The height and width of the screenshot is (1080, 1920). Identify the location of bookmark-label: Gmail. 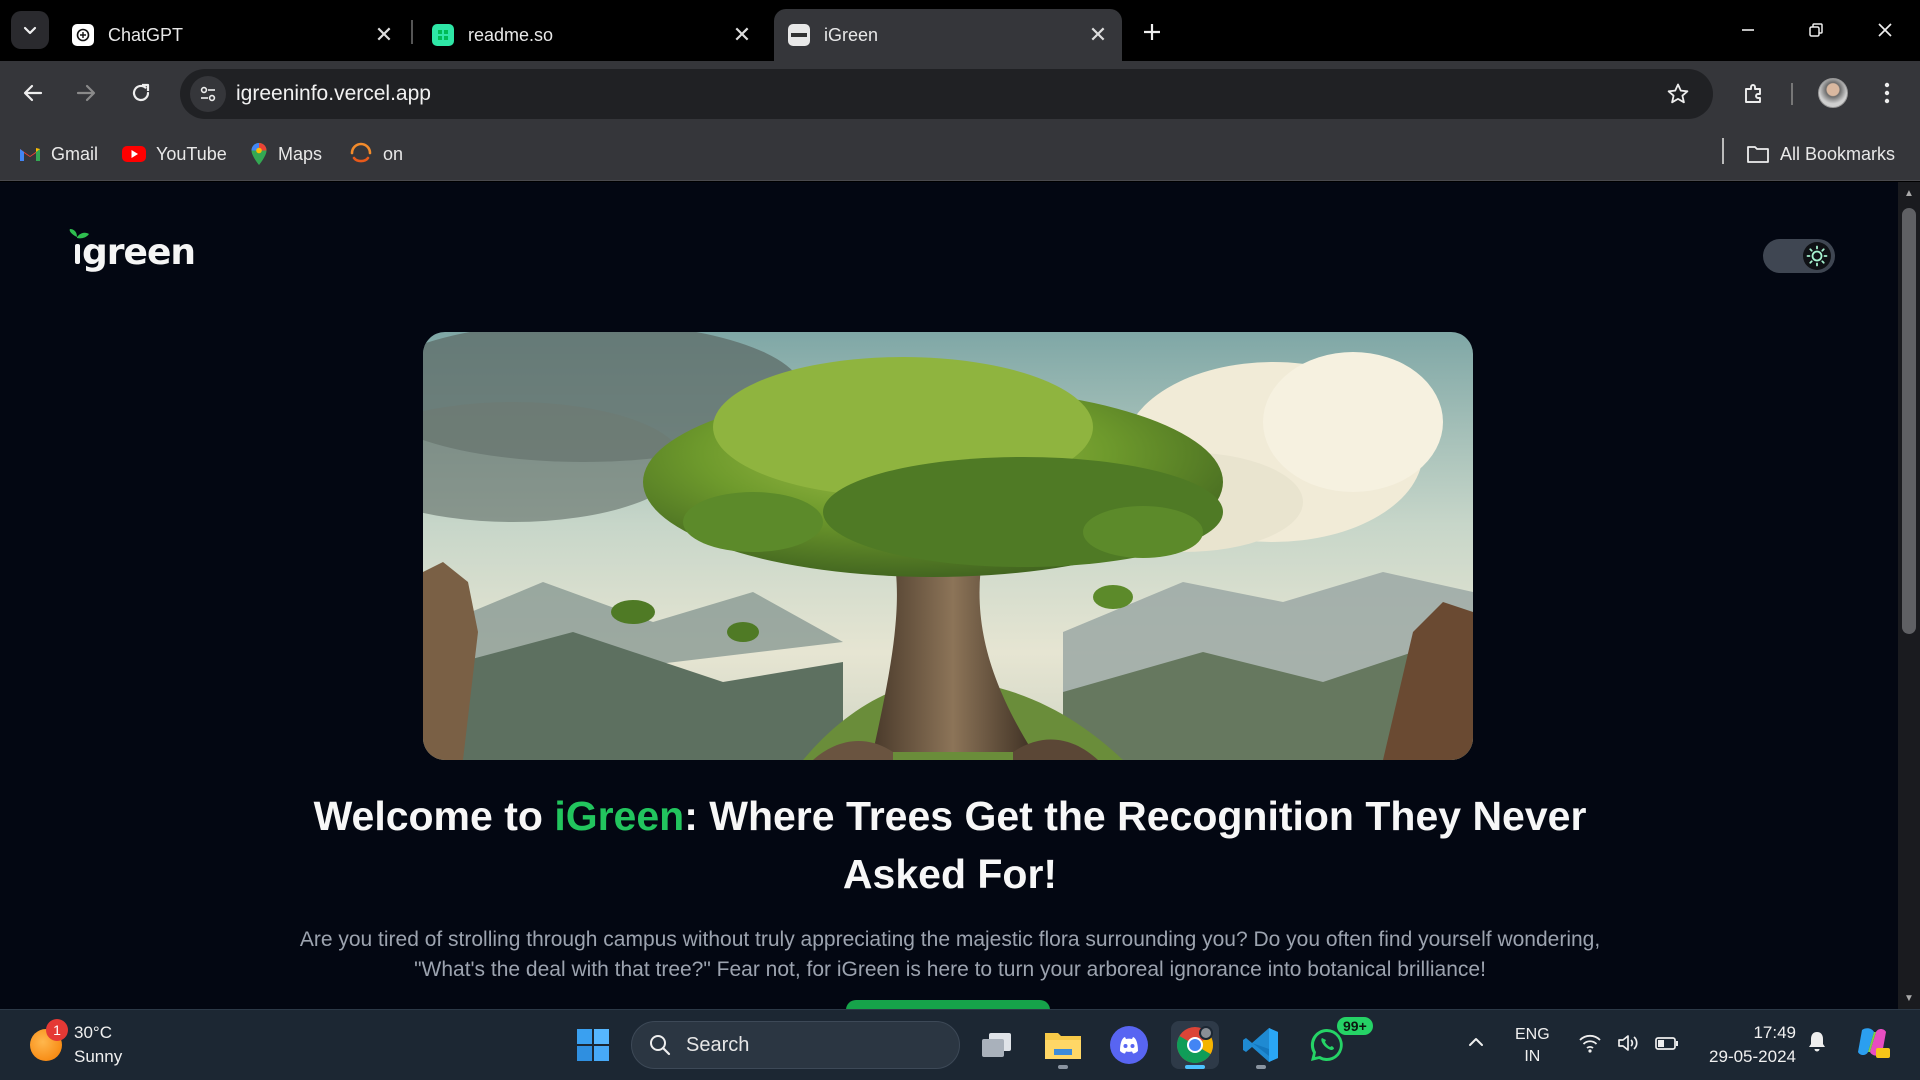
(75, 153).